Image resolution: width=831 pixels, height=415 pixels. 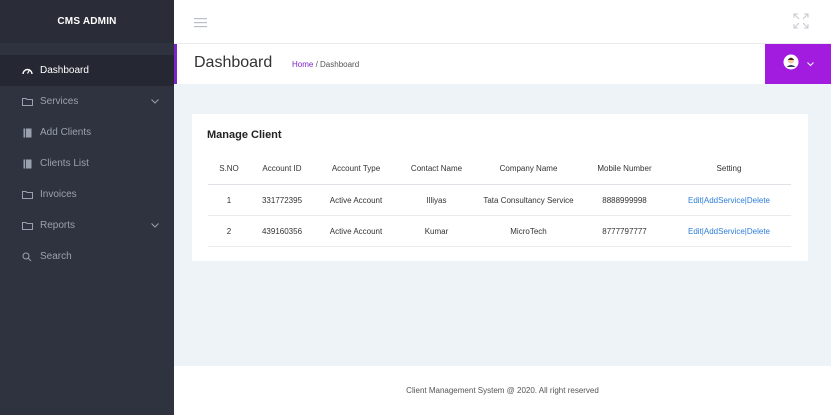 I want to click on cell-company-name: Tata Consultancy Service, so click(x=528, y=200).